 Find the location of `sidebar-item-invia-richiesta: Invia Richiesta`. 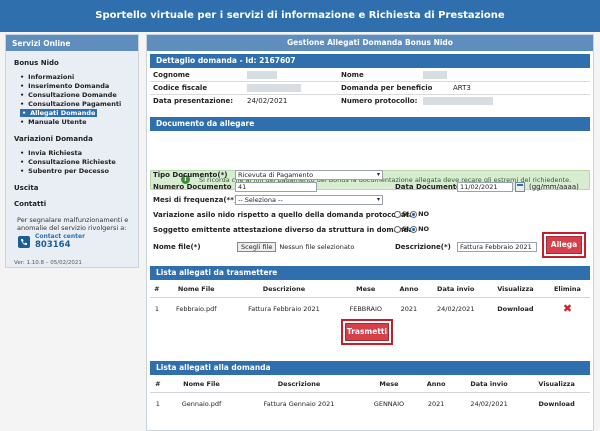

sidebar-item-invia-richiesta: Invia Richiesta is located at coordinates (51, 153).